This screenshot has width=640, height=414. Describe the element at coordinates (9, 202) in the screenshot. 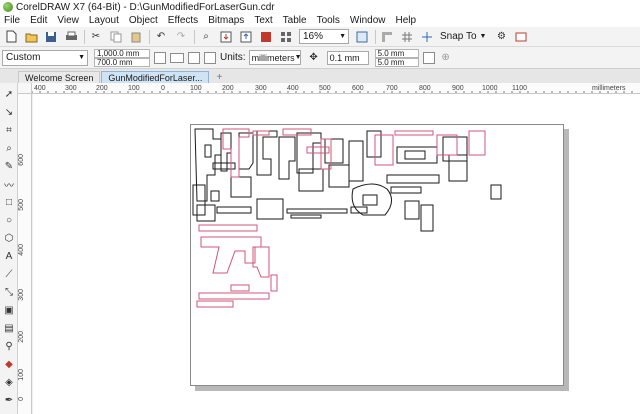

I see `rectangle-tool-icon: □` at that location.